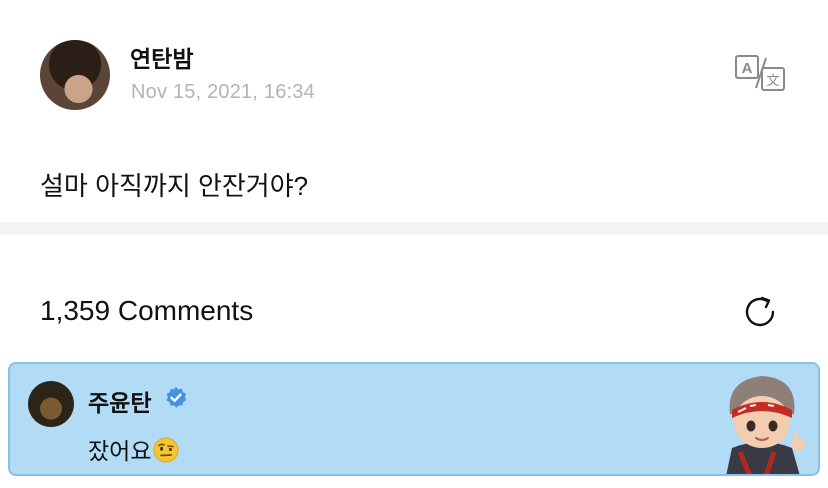 The height and width of the screenshot is (488, 828). I want to click on raised-eyebrow-emoji-icon, so click(166, 450).